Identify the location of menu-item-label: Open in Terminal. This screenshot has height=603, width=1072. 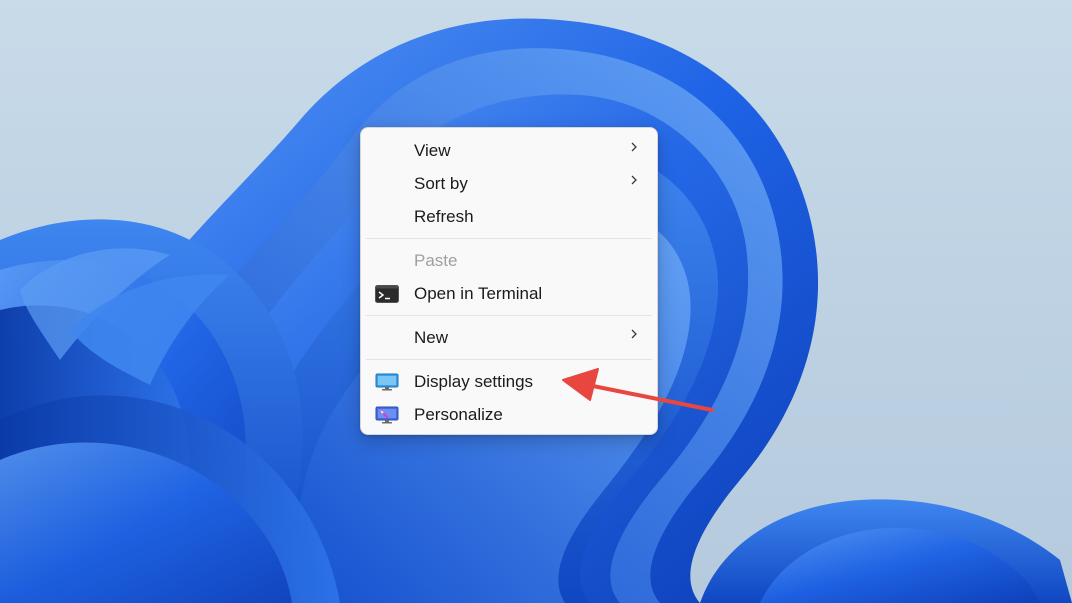
(478, 293).